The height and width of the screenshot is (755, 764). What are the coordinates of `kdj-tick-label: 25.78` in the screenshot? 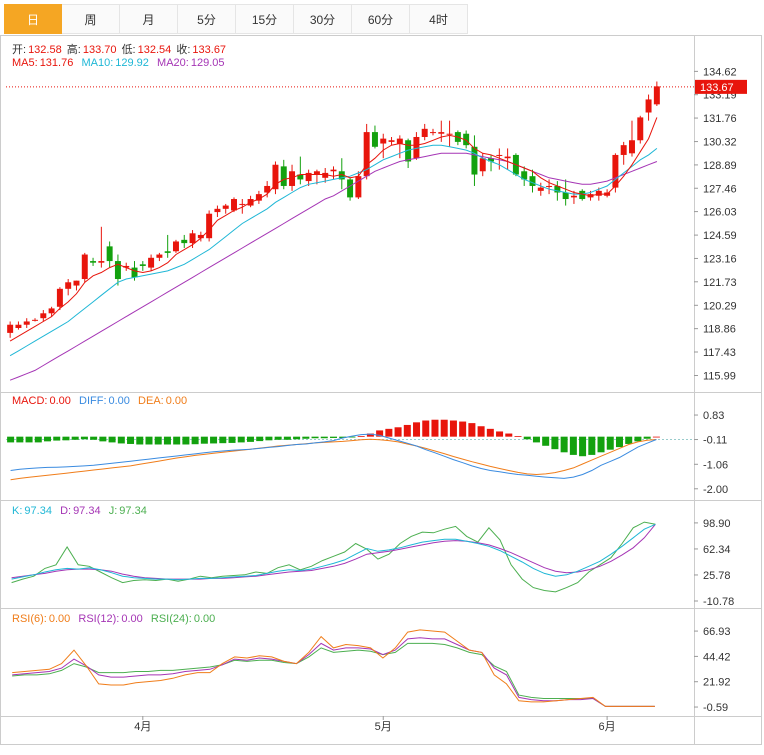 It's located at (717, 576).